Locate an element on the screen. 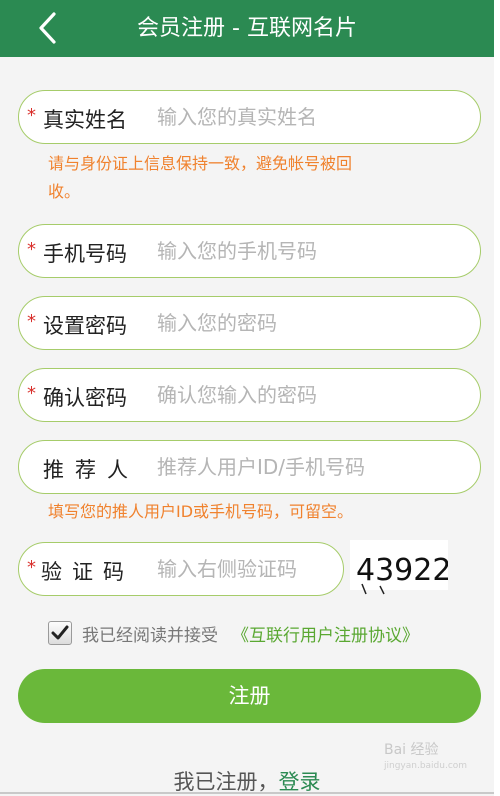 This screenshot has width=500, height=796. captcha-label: 验证码 is located at coordinates (87, 572).